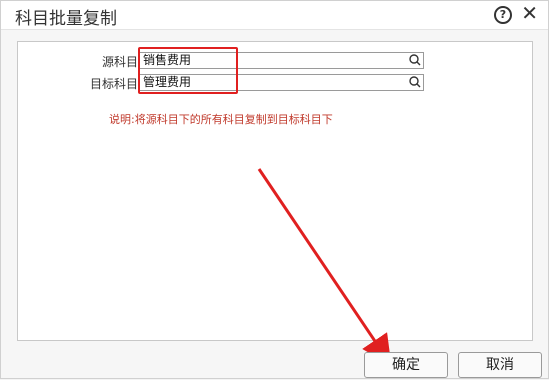 This screenshot has height=380, width=549. I want to click on cancel-button: 取消, so click(500, 365).